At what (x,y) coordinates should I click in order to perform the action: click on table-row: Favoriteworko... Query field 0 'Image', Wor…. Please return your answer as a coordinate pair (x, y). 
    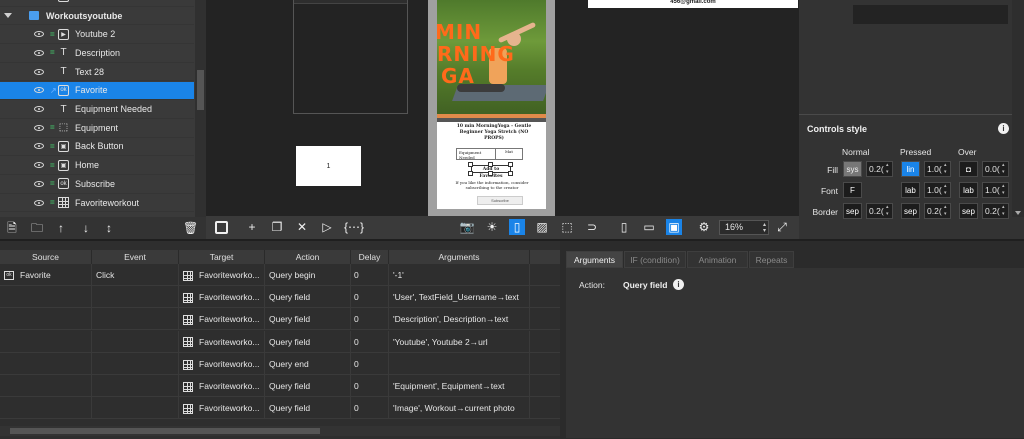
    Looking at the image, I should click on (280, 408).